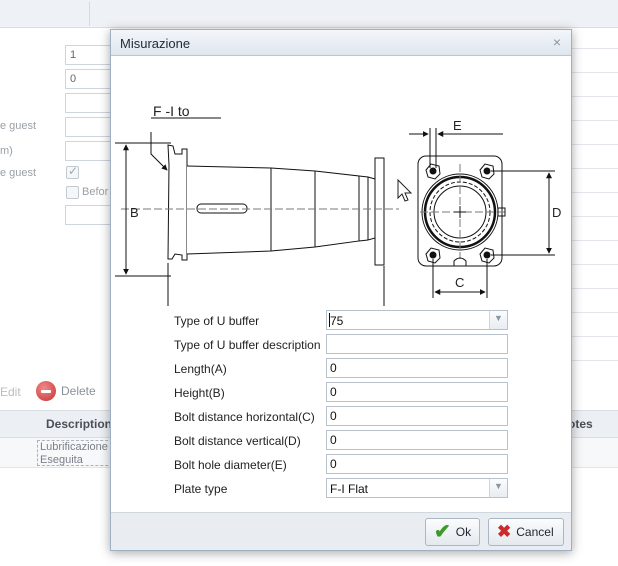 Image resolution: width=618 pixels, height=566 pixels. I want to click on background-delete-label: Delete, so click(78, 391).